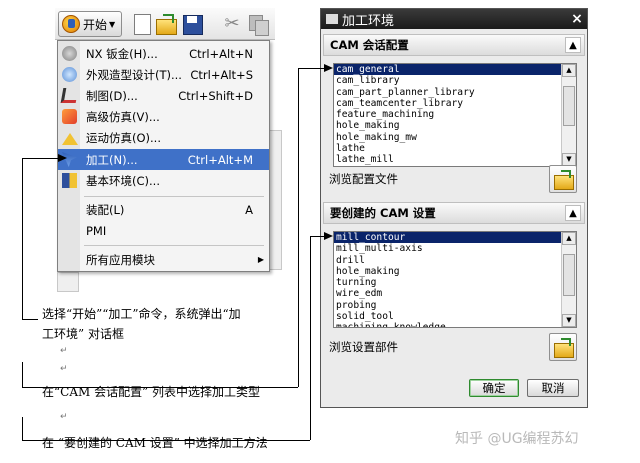  I want to click on cancel-button: 取消, so click(553, 388).